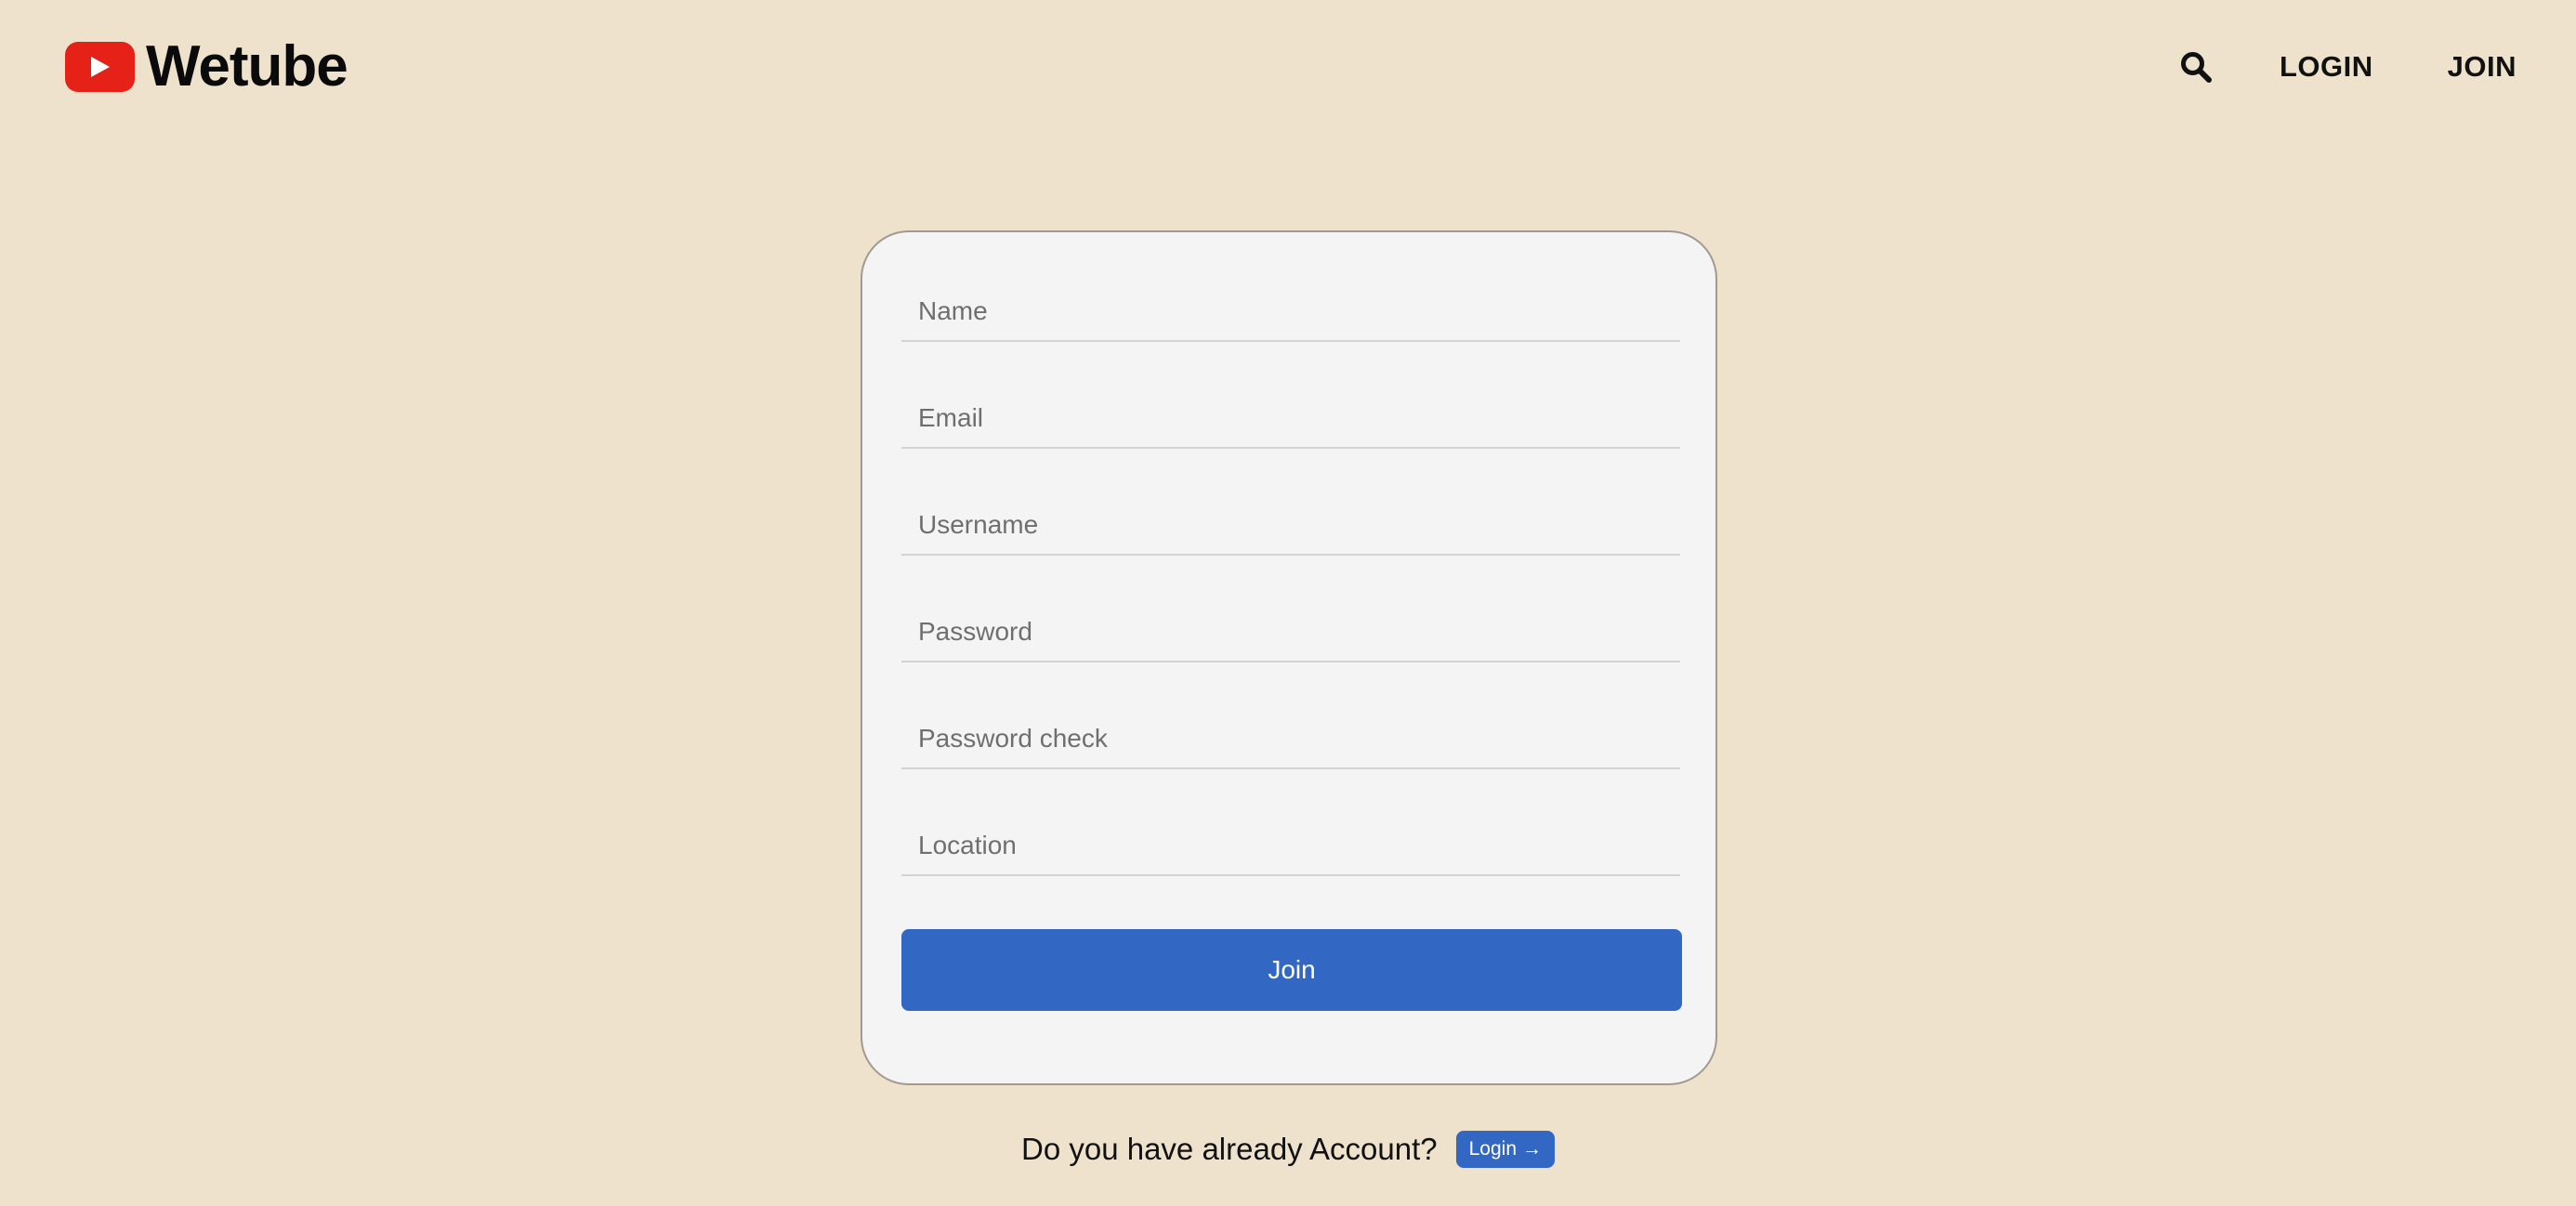 This screenshot has width=2576, height=1206. I want to click on nav-login-link: LOGIN, so click(2326, 67).